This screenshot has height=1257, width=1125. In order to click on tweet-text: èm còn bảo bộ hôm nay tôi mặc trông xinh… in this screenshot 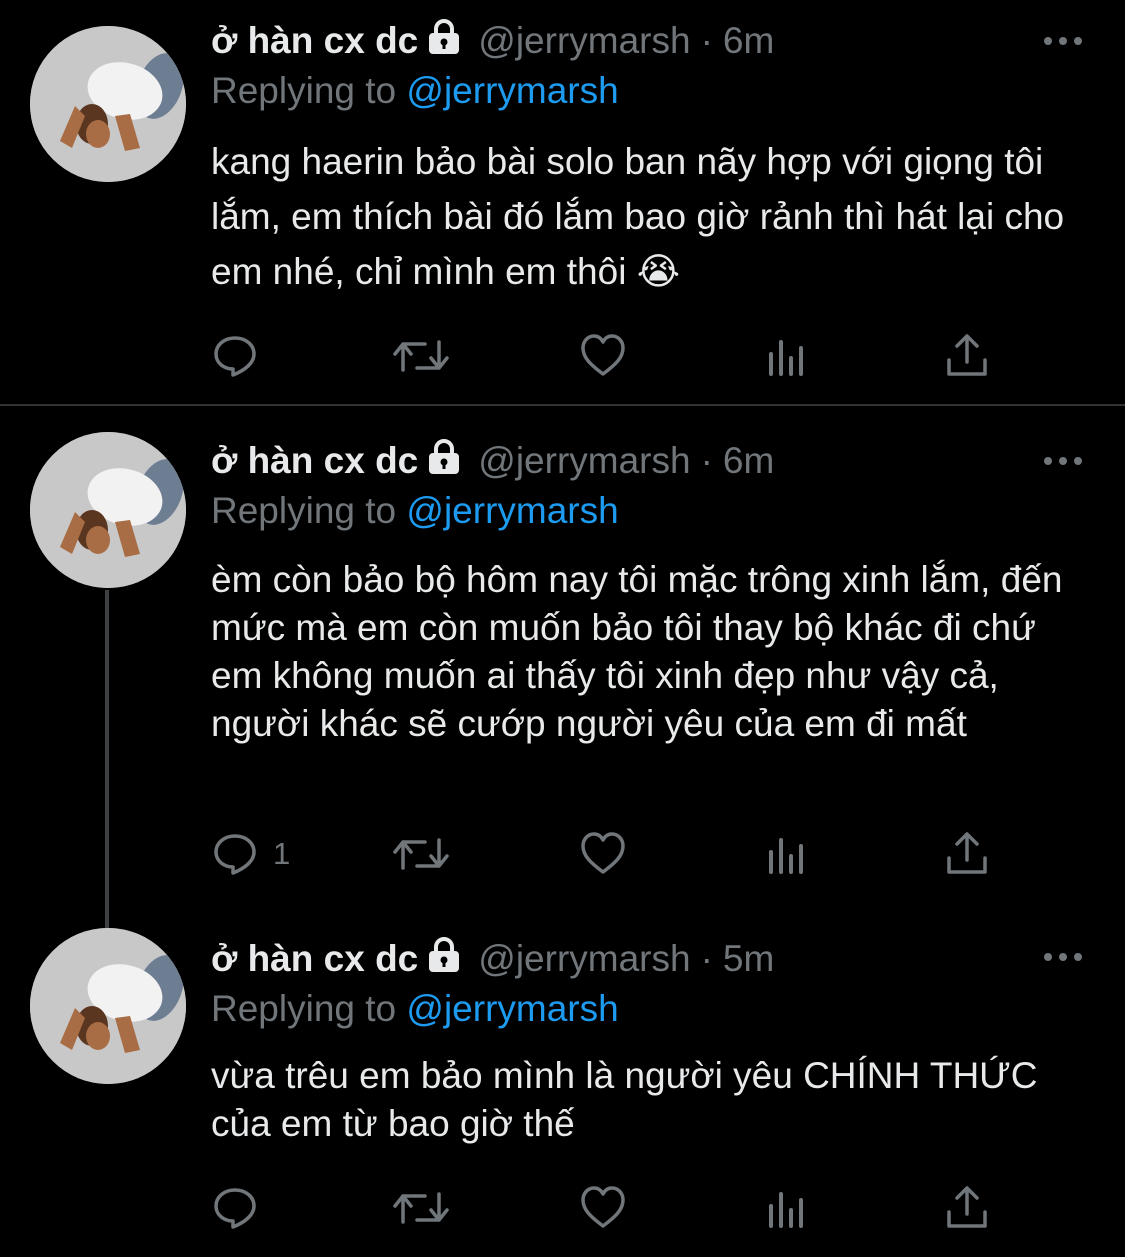, I will do `click(637, 651)`.